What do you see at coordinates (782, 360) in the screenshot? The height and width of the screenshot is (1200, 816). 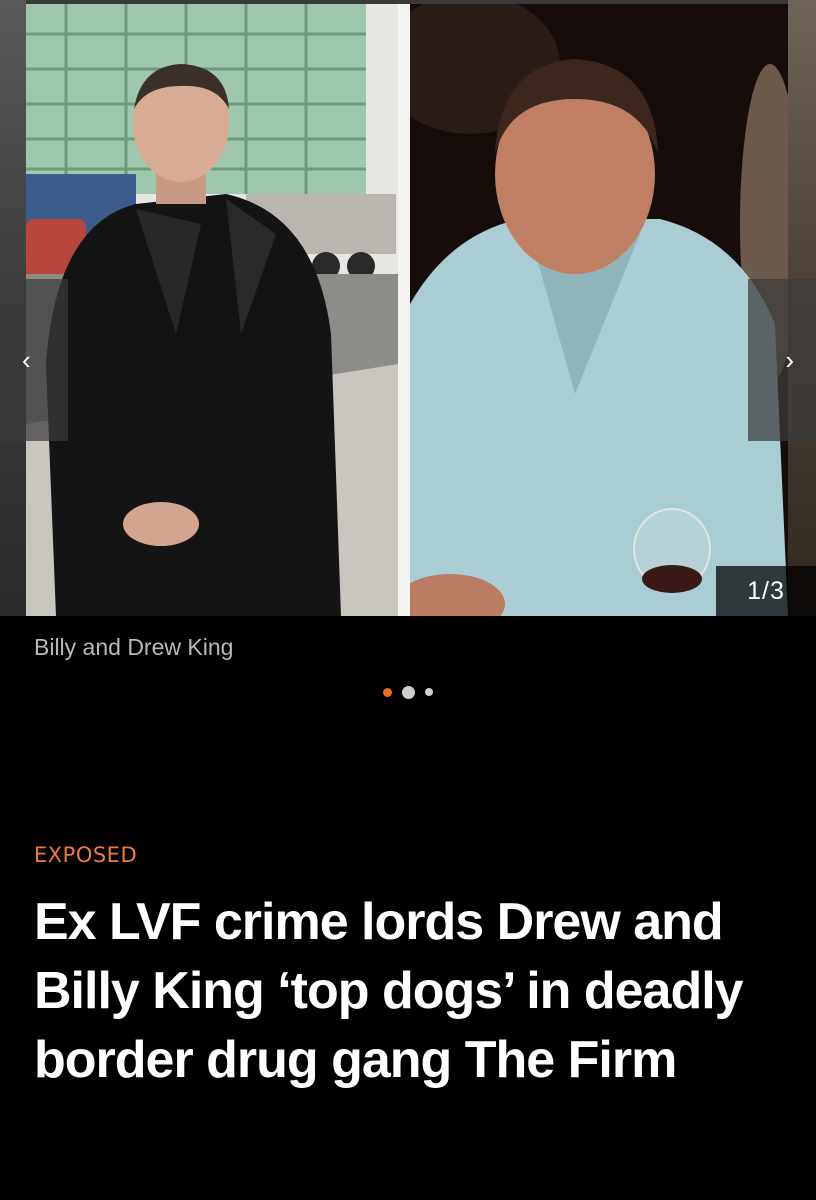 I see `gallery-next-button: ›` at bounding box center [782, 360].